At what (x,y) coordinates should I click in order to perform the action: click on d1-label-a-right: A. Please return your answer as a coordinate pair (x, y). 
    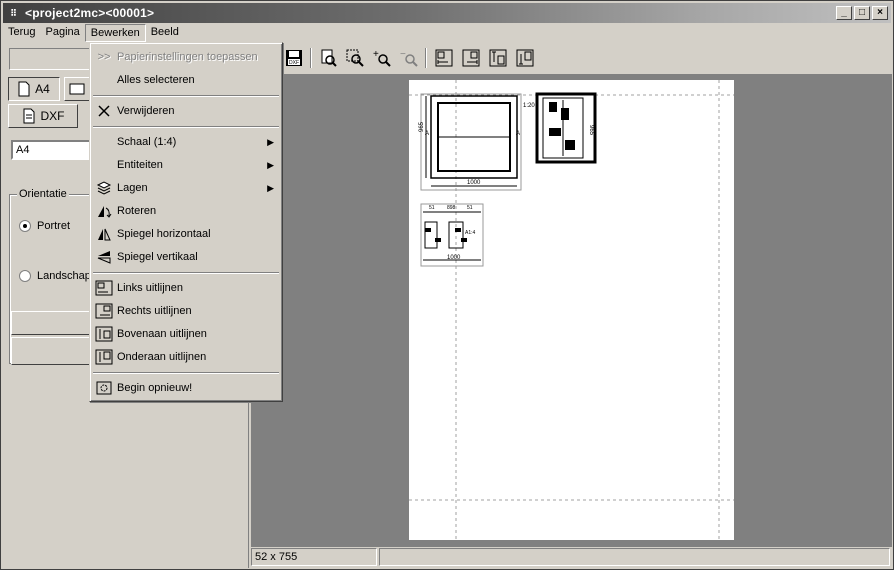
    Looking at the image, I should click on (518, 134).